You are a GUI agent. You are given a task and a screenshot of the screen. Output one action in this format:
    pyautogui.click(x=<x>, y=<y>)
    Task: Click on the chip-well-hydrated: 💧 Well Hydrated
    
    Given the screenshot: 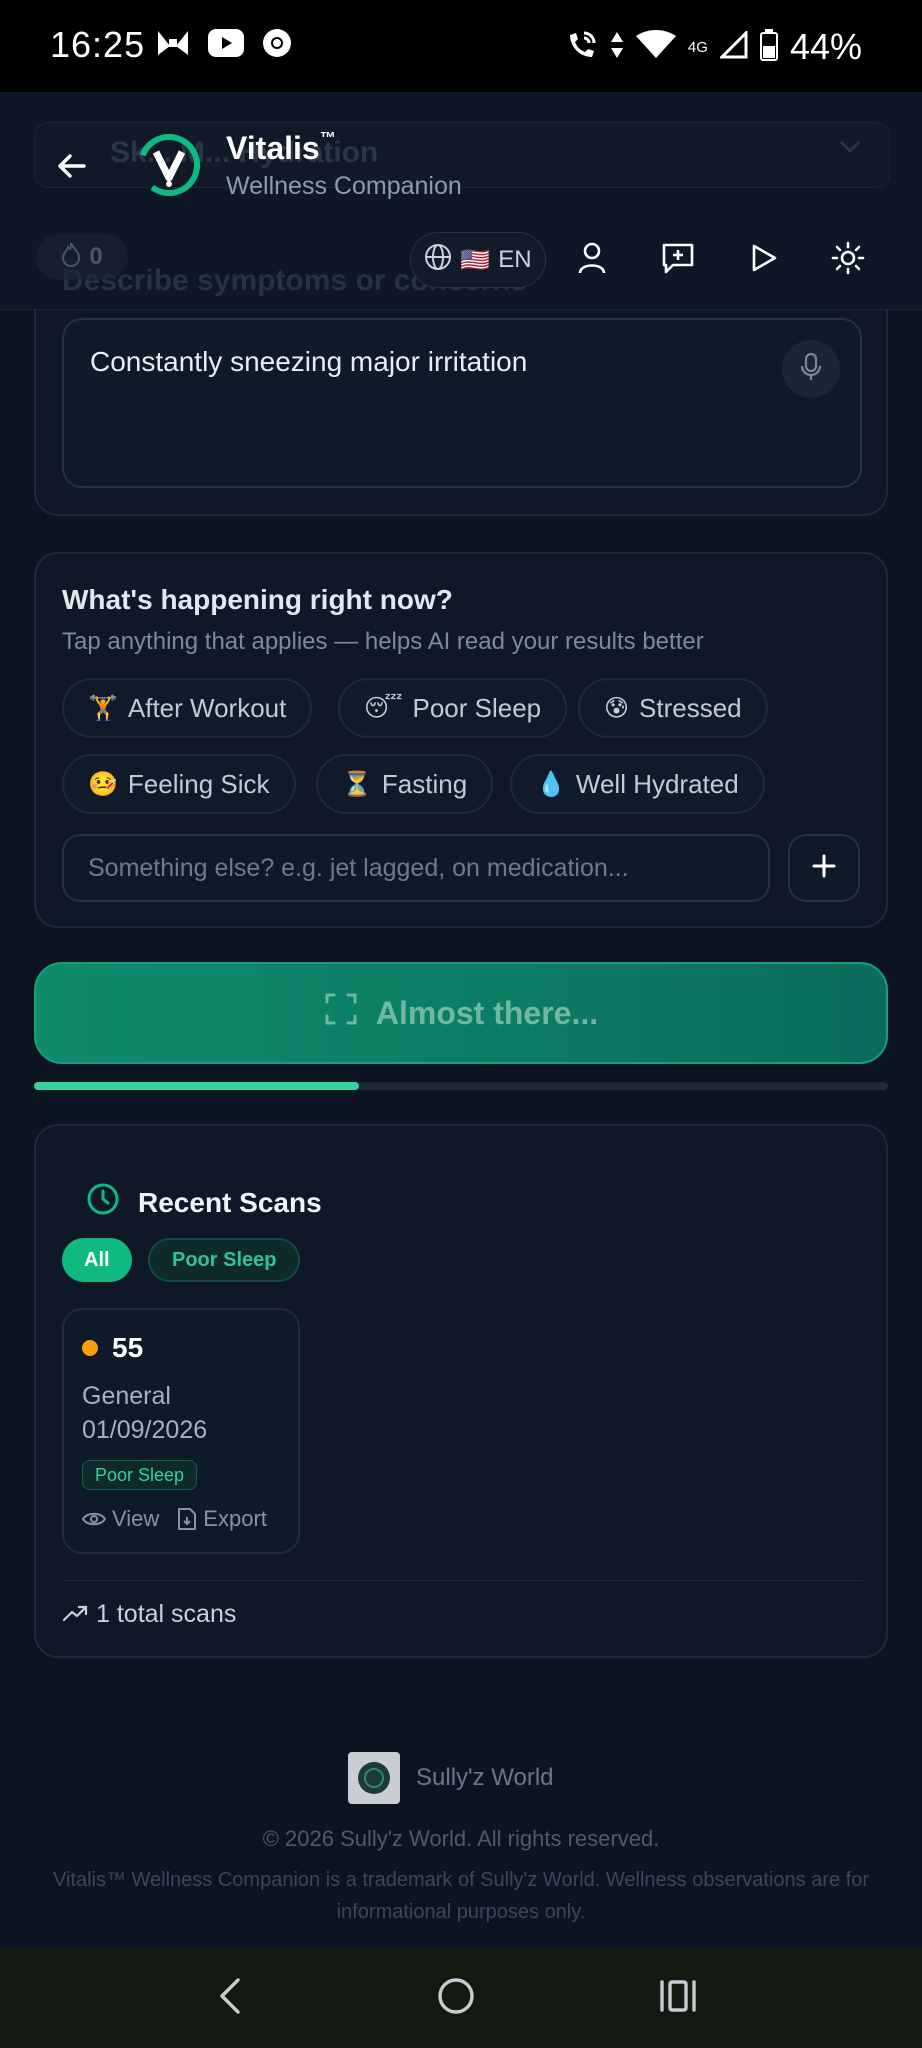 What is the action you would take?
    pyautogui.click(x=637, y=784)
    